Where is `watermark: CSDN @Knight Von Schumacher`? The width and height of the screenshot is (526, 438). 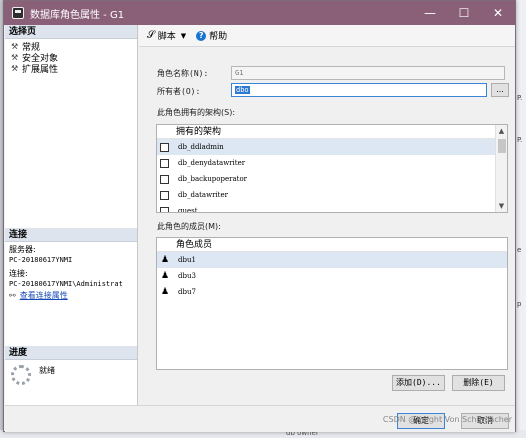
watermark: CSDN @Knight Von Schumacher is located at coordinates (447, 419).